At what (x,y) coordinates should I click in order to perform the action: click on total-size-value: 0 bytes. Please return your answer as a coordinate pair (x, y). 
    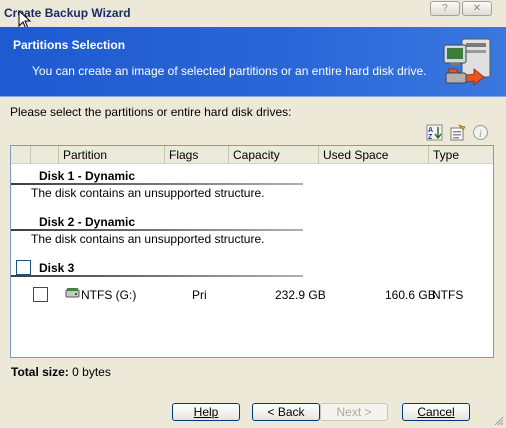
    Looking at the image, I should click on (91, 372).